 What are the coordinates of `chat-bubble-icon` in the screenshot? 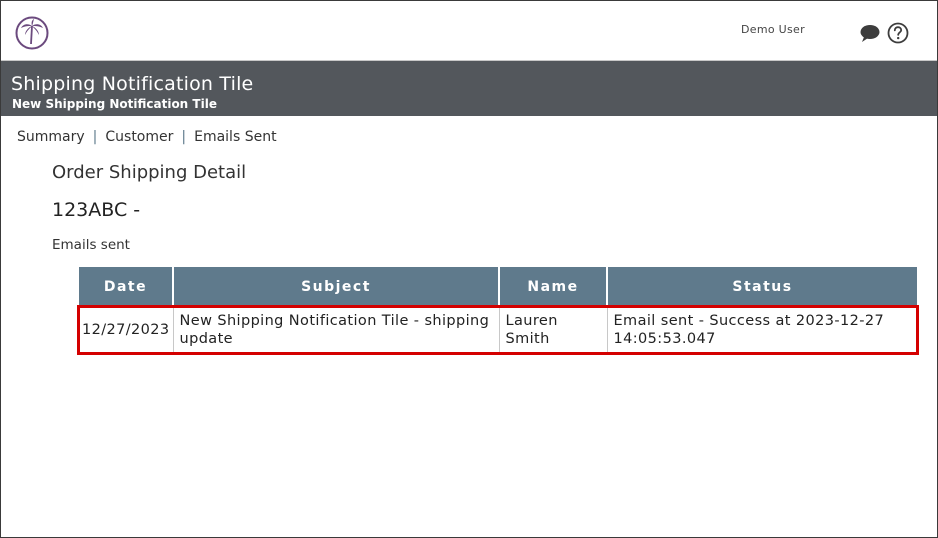 It's located at (870, 33).